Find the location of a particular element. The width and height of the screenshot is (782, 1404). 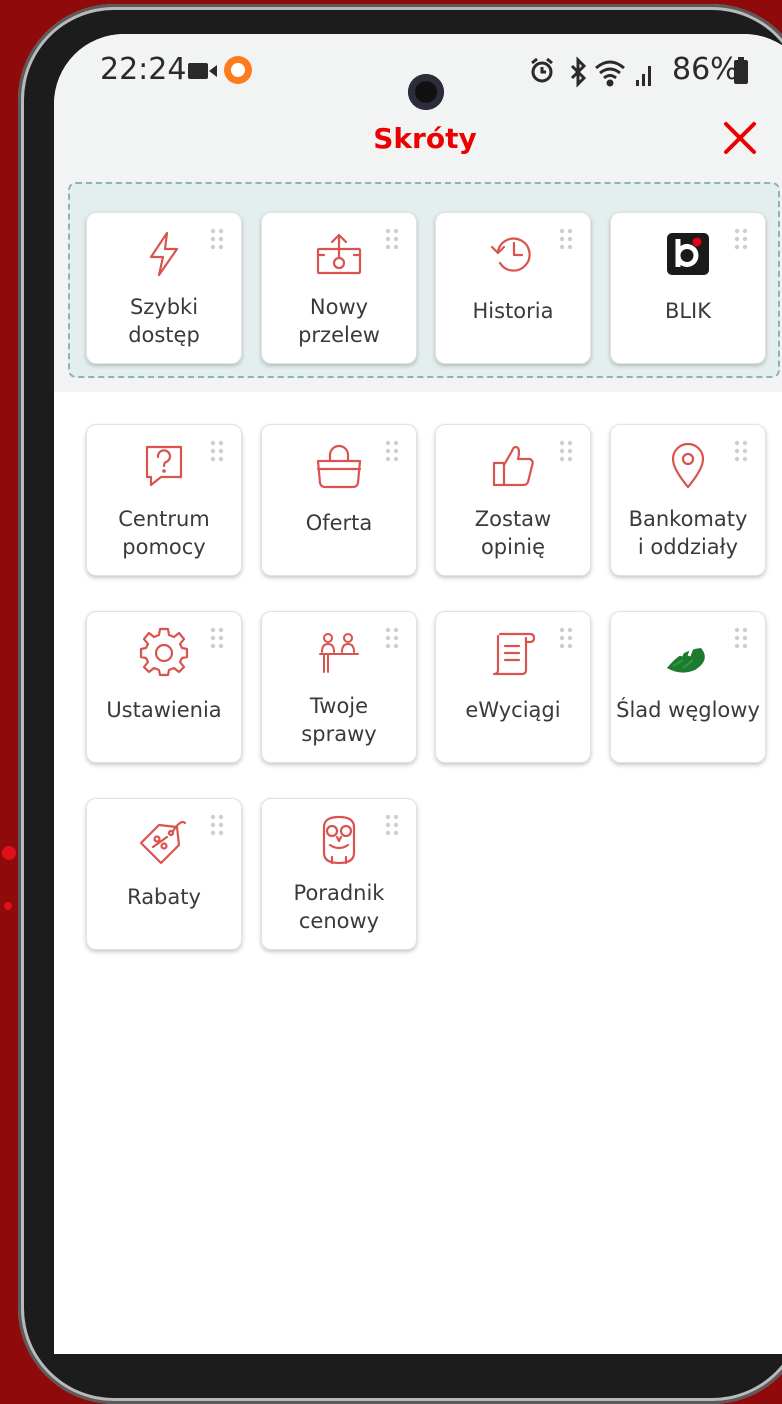

shortcut-tile-zostaw-opinie: Zostaw opinię is located at coordinates (513, 500).